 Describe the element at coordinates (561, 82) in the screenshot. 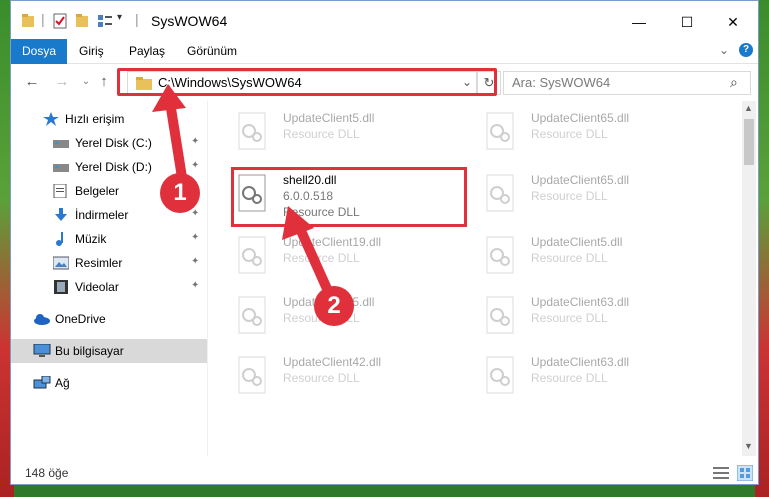

I see `search-placeholder: Ara: SysWOW64` at that location.